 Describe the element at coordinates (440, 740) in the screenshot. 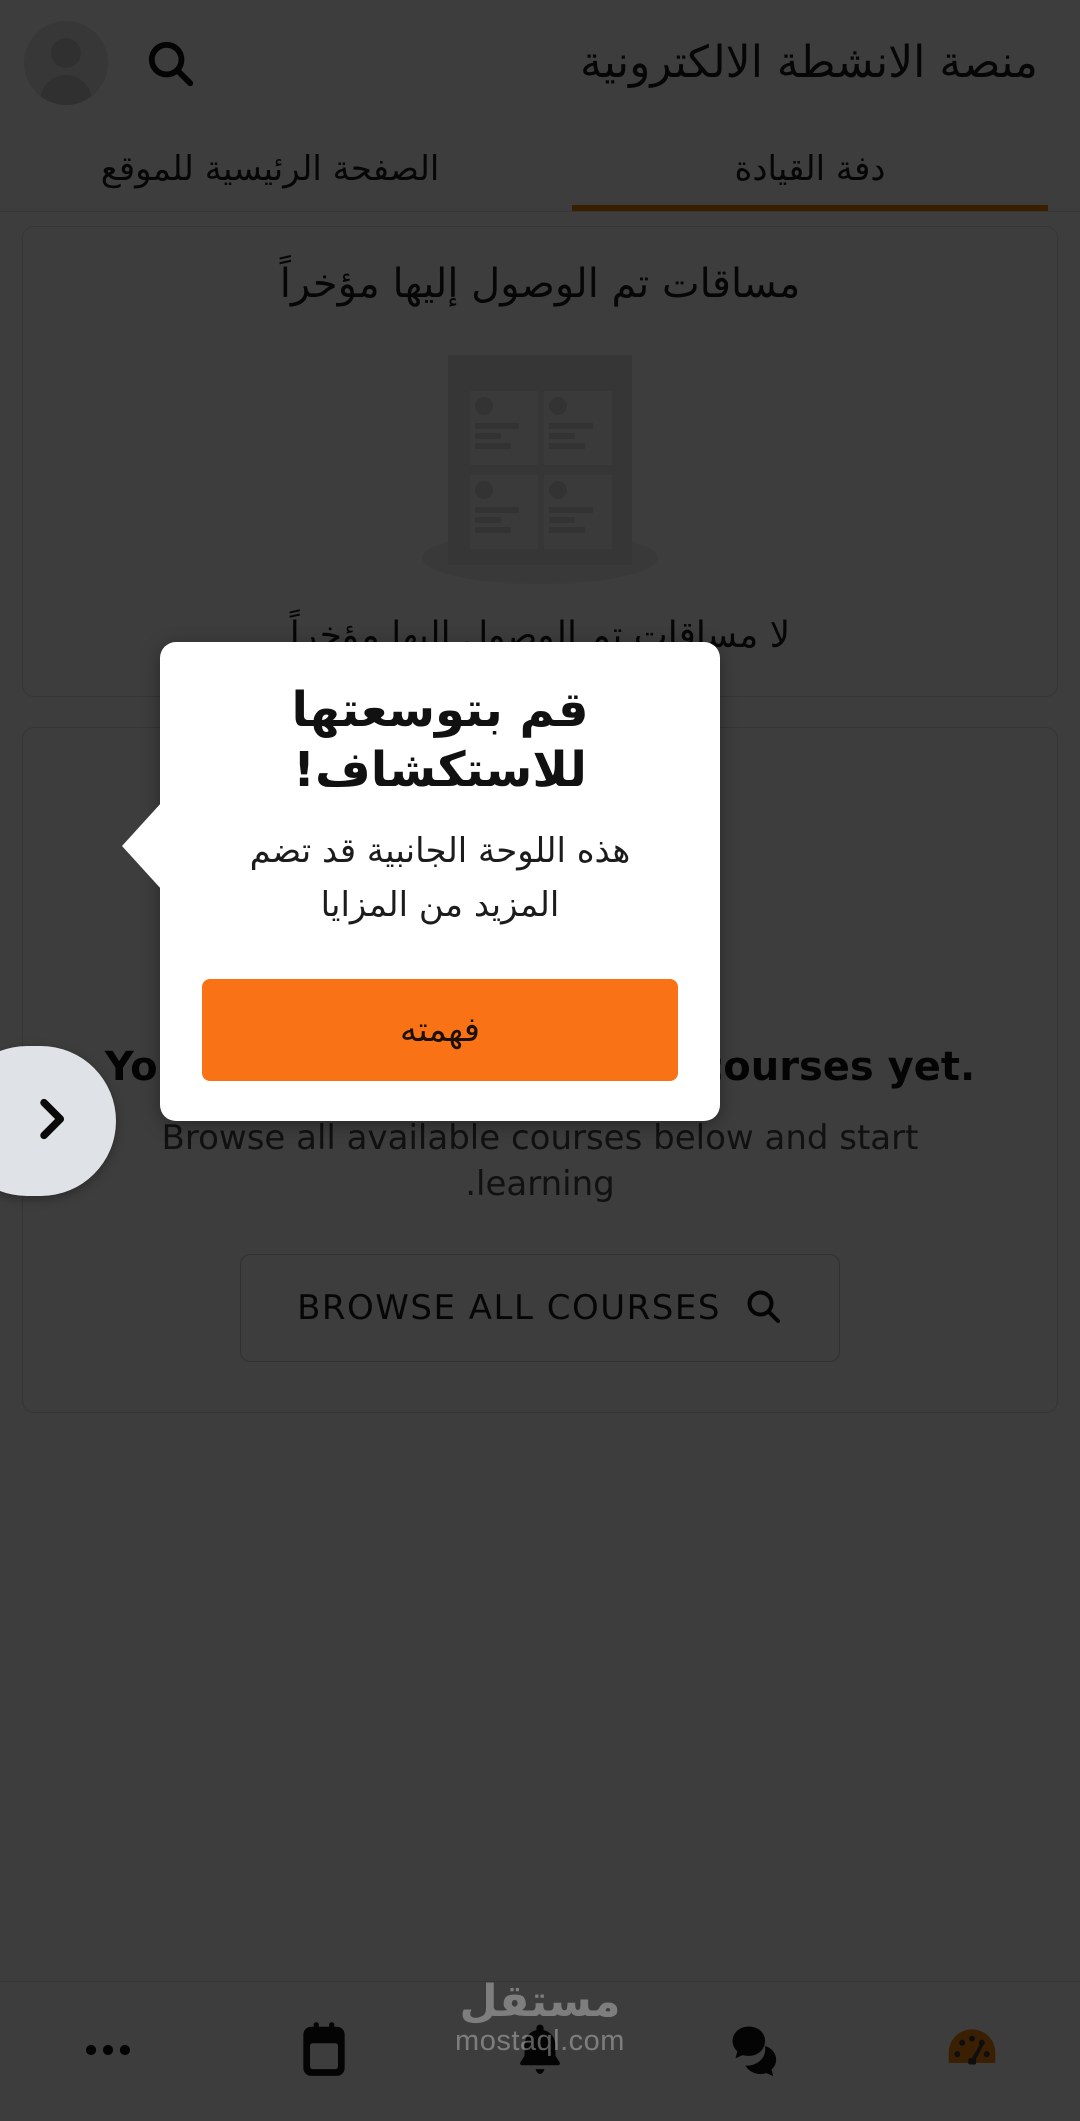

I see `coach-mark-title: قم بتوسعتها للاستكشاف!` at that location.